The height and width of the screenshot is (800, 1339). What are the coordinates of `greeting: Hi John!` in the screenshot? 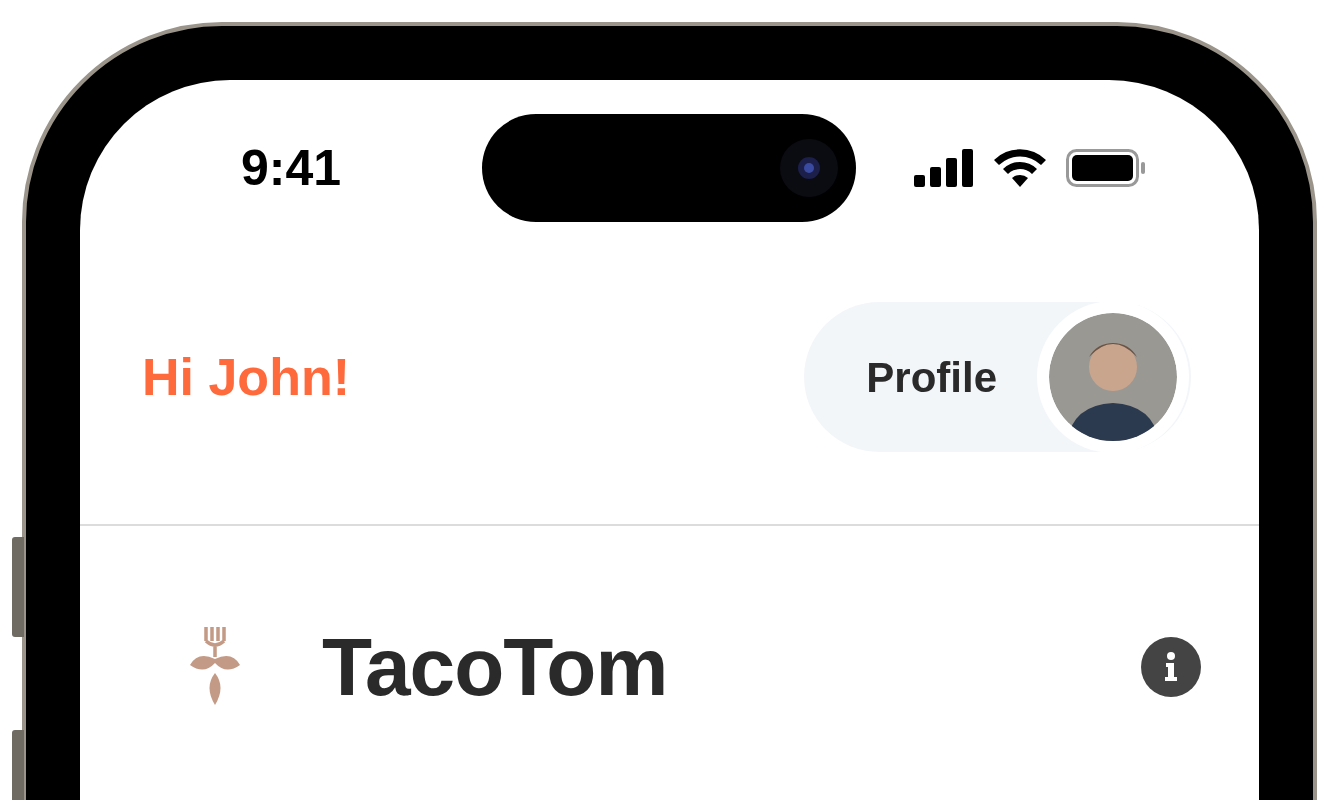 It's located at (246, 377).